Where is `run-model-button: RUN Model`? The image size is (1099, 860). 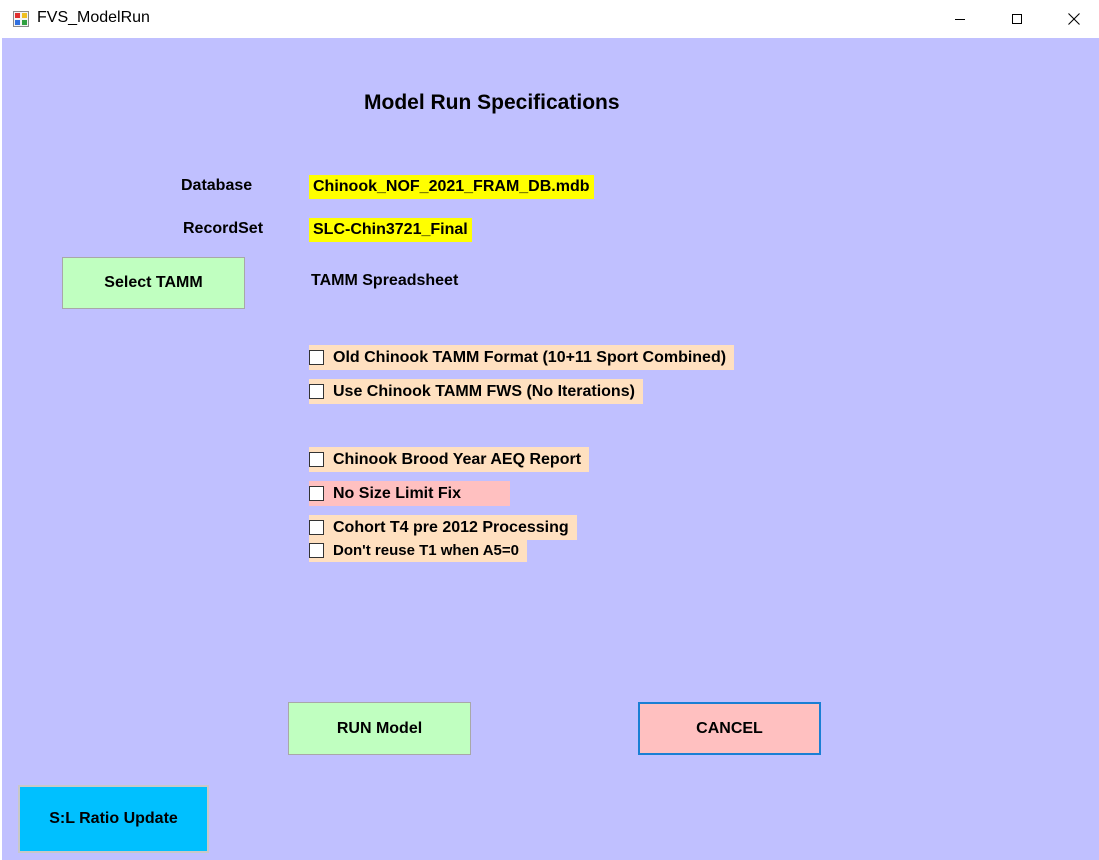 run-model-button: RUN Model is located at coordinates (379, 728).